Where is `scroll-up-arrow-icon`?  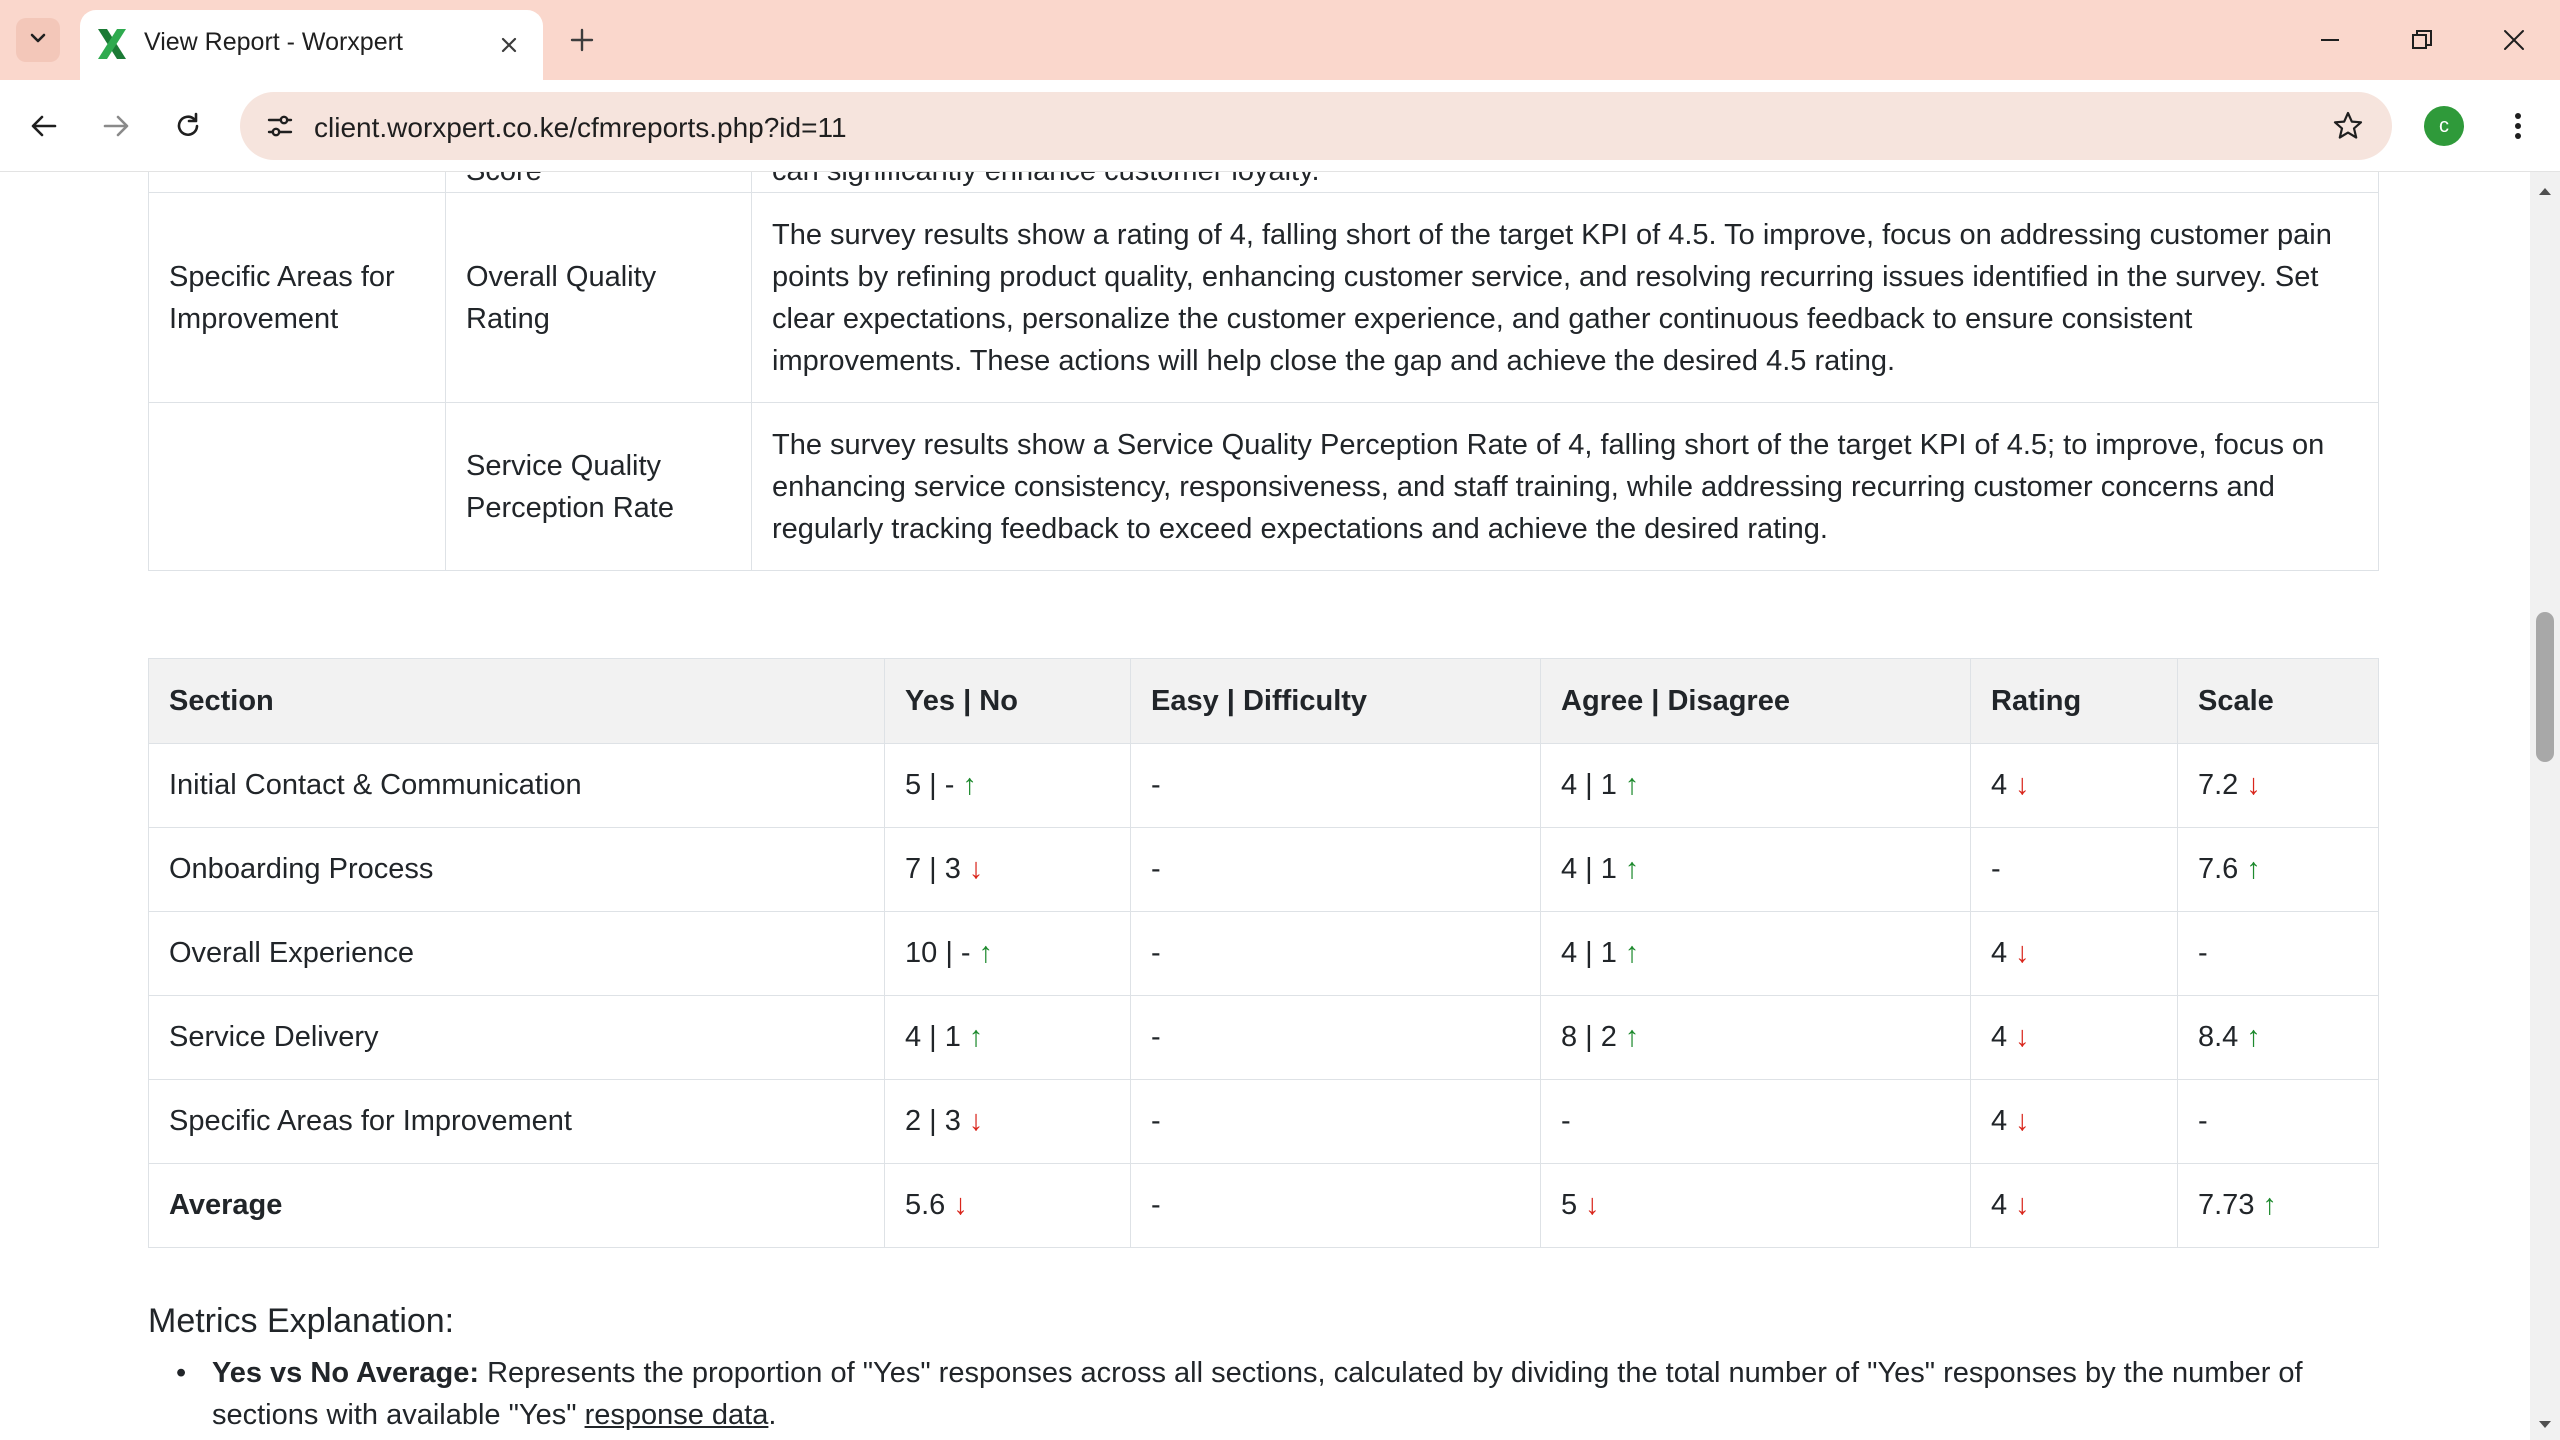 scroll-up-arrow-icon is located at coordinates (2545, 191).